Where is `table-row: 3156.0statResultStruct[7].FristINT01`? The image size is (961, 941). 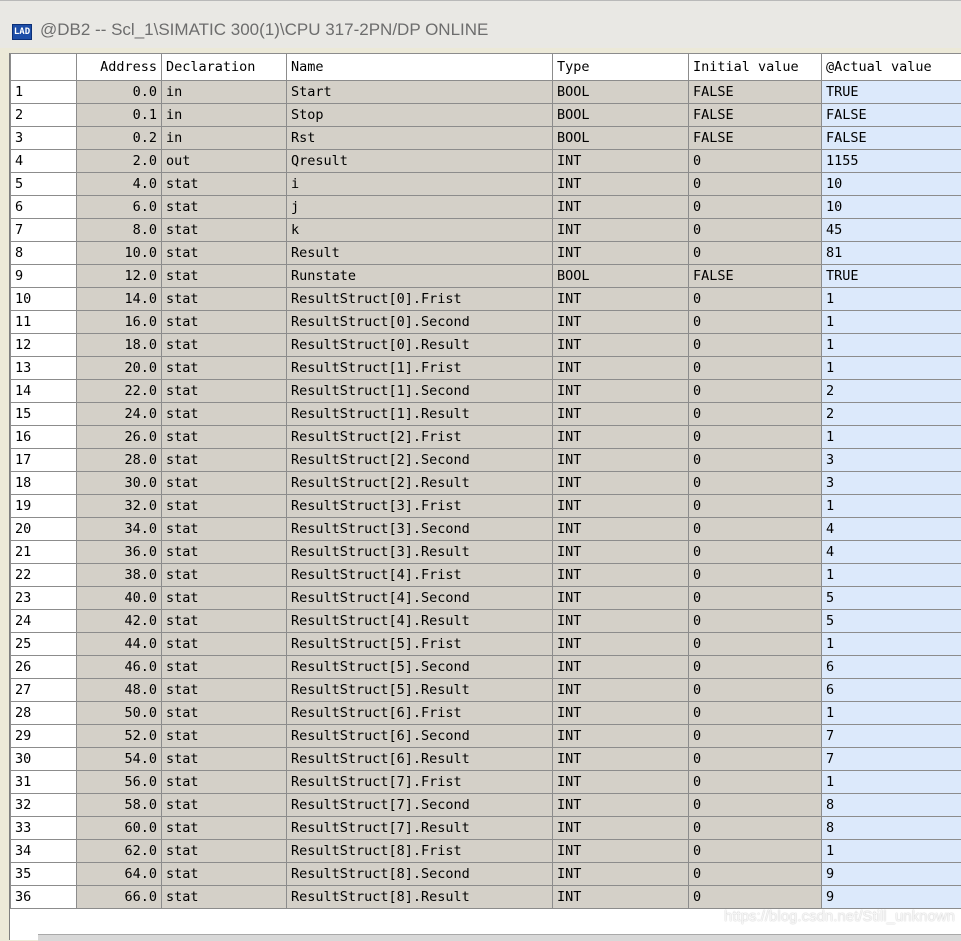
table-row: 3156.0statResultStruct[7].FristINT01 is located at coordinates (486, 782).